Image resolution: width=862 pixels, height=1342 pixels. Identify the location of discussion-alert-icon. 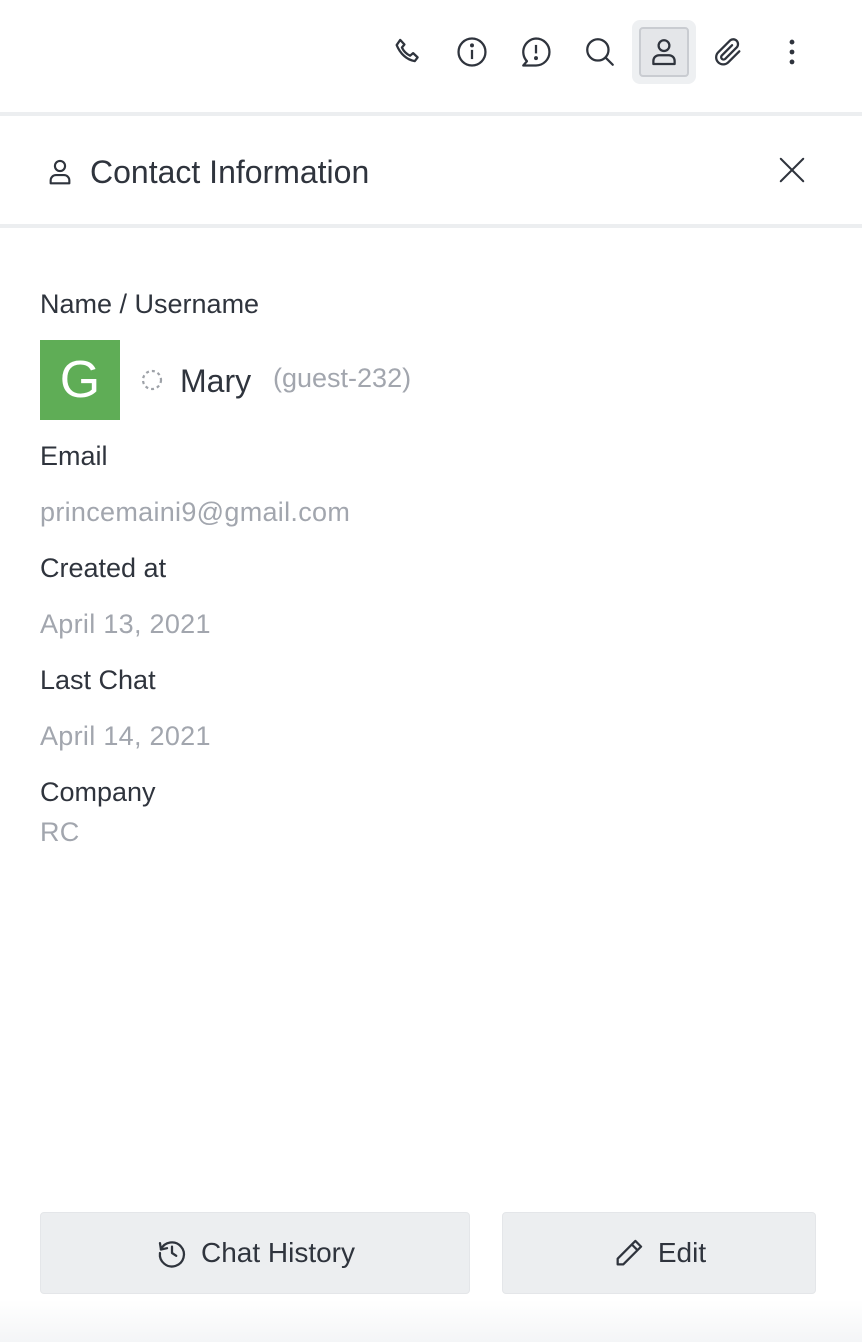
(536, 52).